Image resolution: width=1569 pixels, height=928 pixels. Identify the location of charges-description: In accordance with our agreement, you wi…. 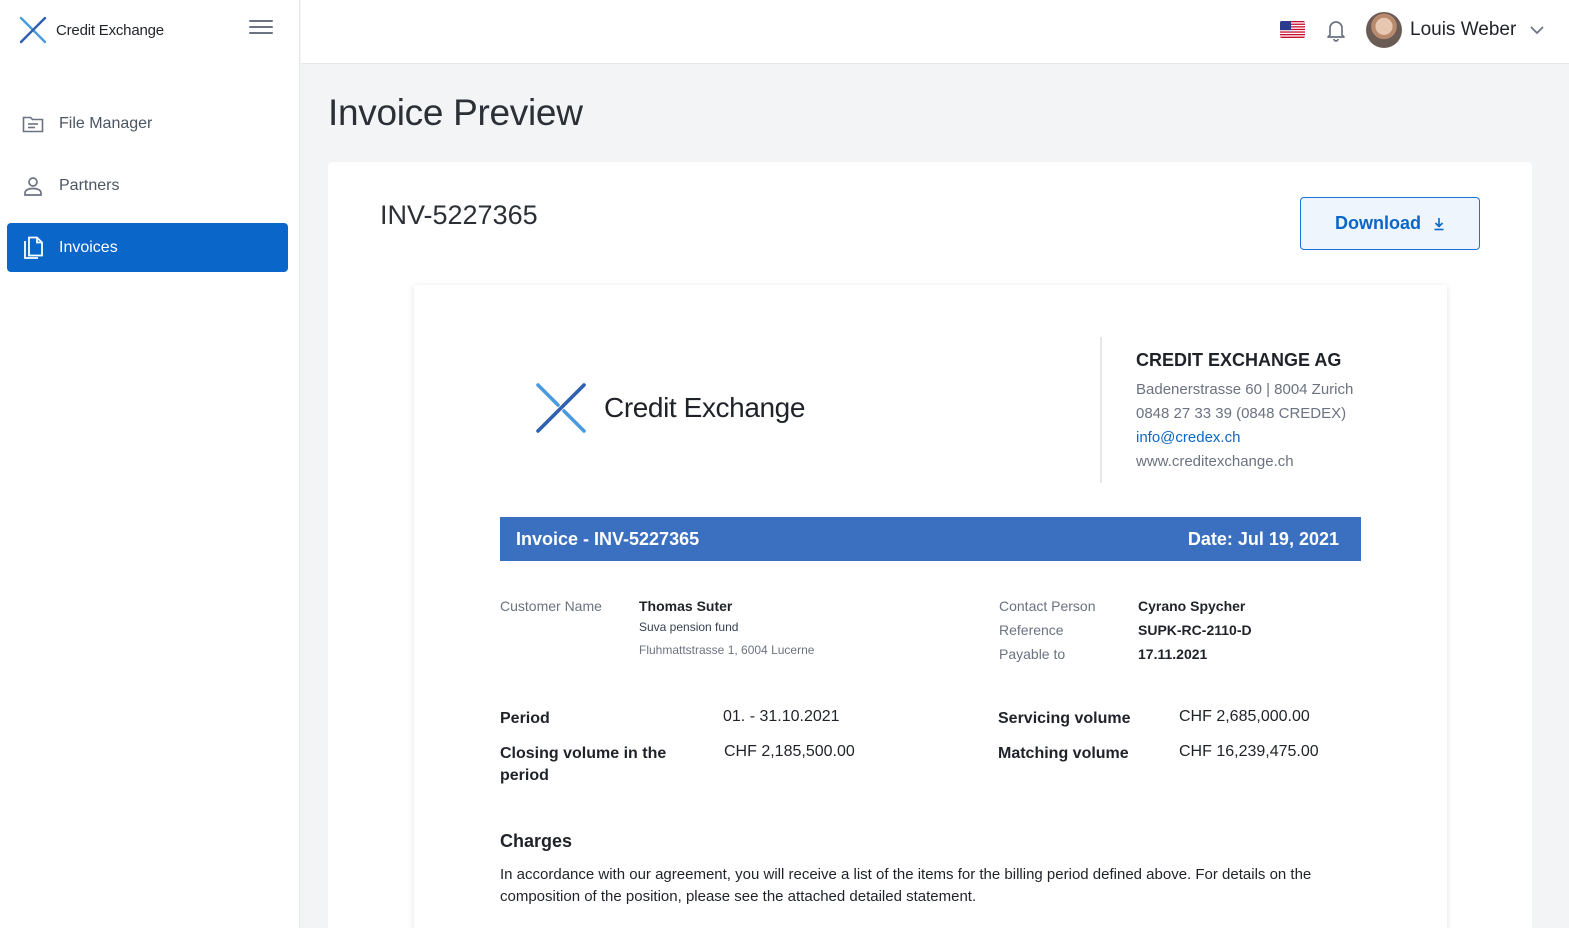
(906, 885).